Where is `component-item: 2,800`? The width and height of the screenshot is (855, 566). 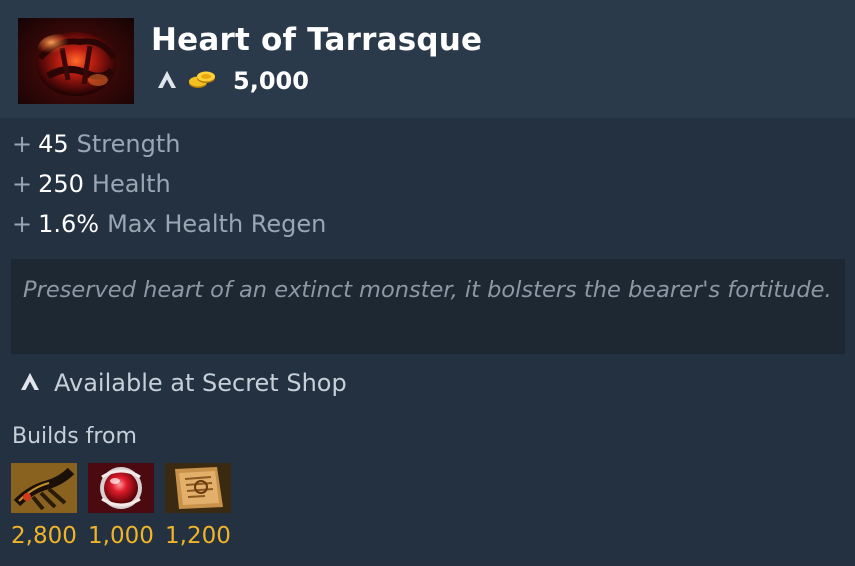 component-item: 2,800 is located at coordinates (45, 506).